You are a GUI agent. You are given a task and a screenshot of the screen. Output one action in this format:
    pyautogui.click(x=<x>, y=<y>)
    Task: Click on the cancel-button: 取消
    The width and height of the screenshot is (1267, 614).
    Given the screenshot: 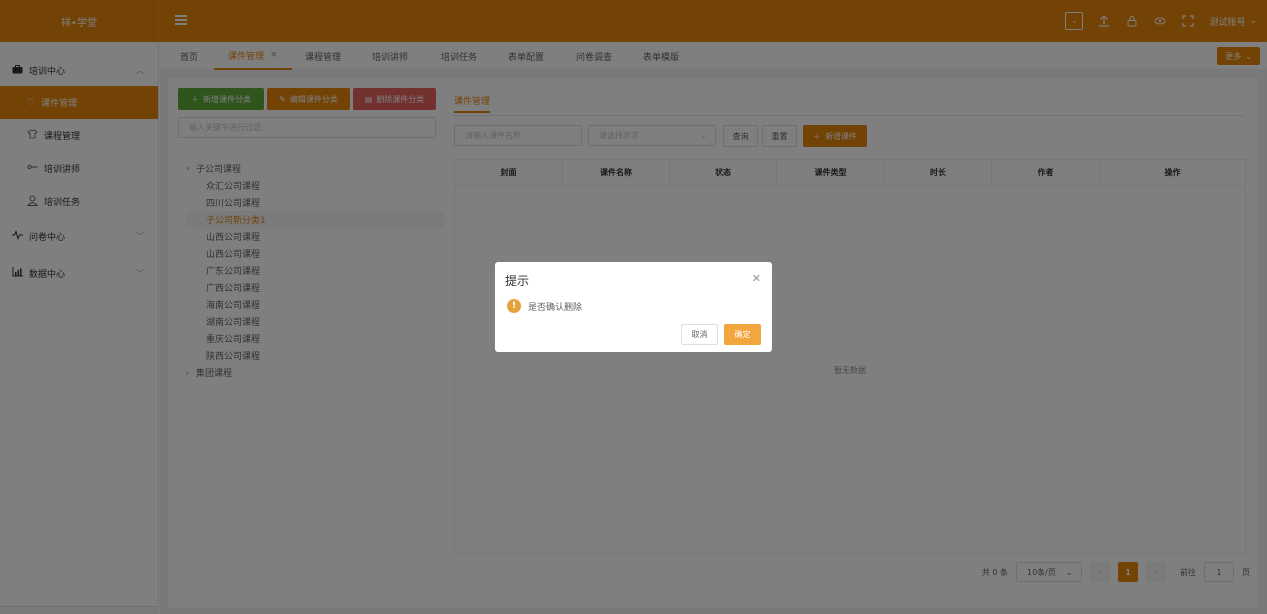 What is the action you would take?
    pyautogui.click(x=699, y=334)
    